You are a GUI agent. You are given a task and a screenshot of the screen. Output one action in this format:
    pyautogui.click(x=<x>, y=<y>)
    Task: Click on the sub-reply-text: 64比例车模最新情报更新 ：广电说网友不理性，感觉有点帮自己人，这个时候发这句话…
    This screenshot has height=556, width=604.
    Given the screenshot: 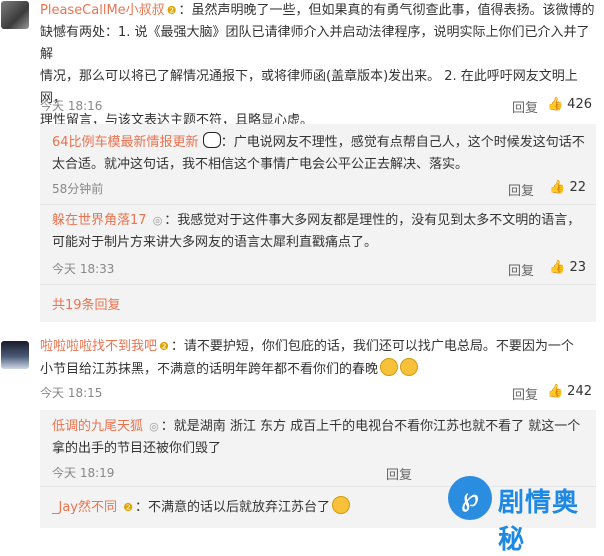 What is the action you would take?
    pyautogui.click(x=320, y=154)
    